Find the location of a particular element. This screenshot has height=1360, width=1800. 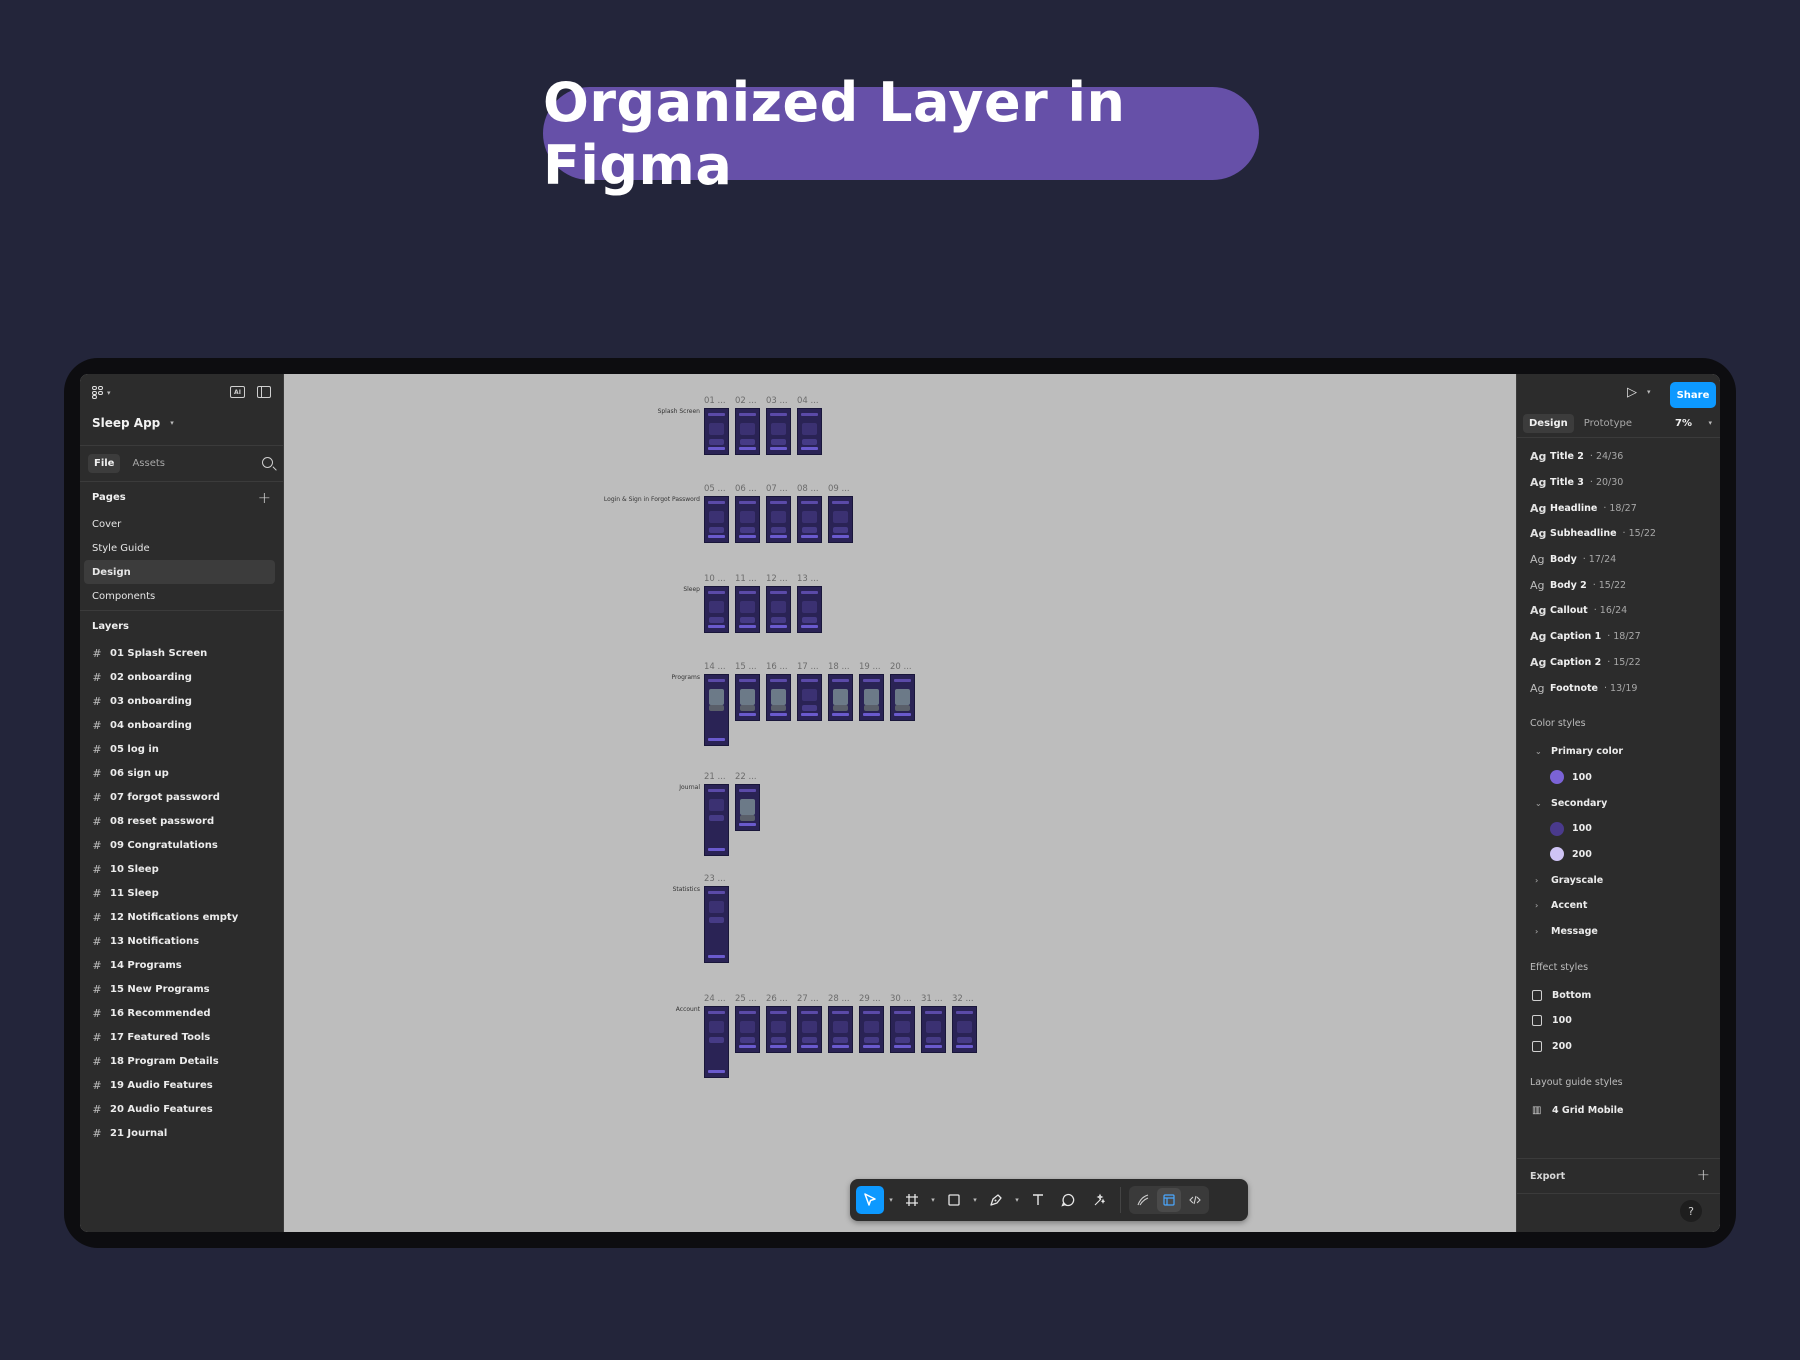

color-style-item: 200 is located at coordinates (1618, 855).